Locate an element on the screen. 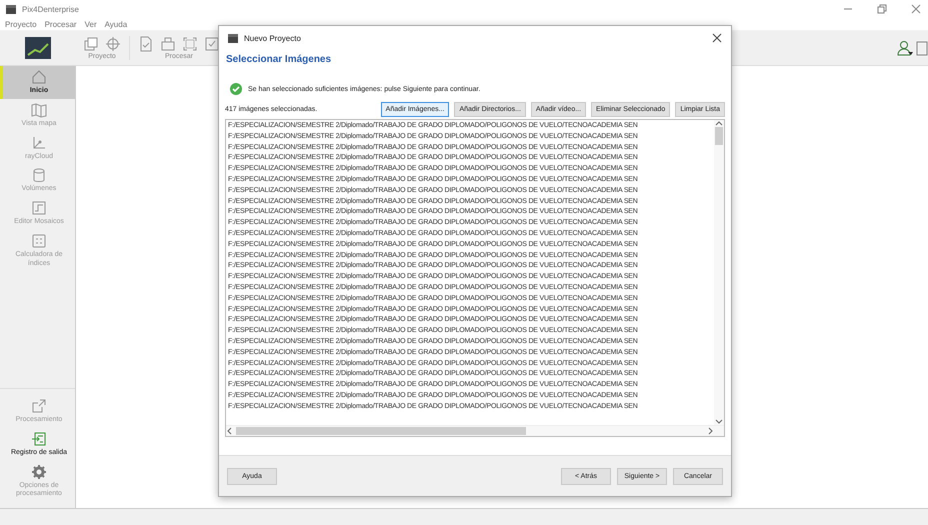 Image resolution: width=928 pixels, height=525 pixels. close-icon is located at coordinates (717, 38).